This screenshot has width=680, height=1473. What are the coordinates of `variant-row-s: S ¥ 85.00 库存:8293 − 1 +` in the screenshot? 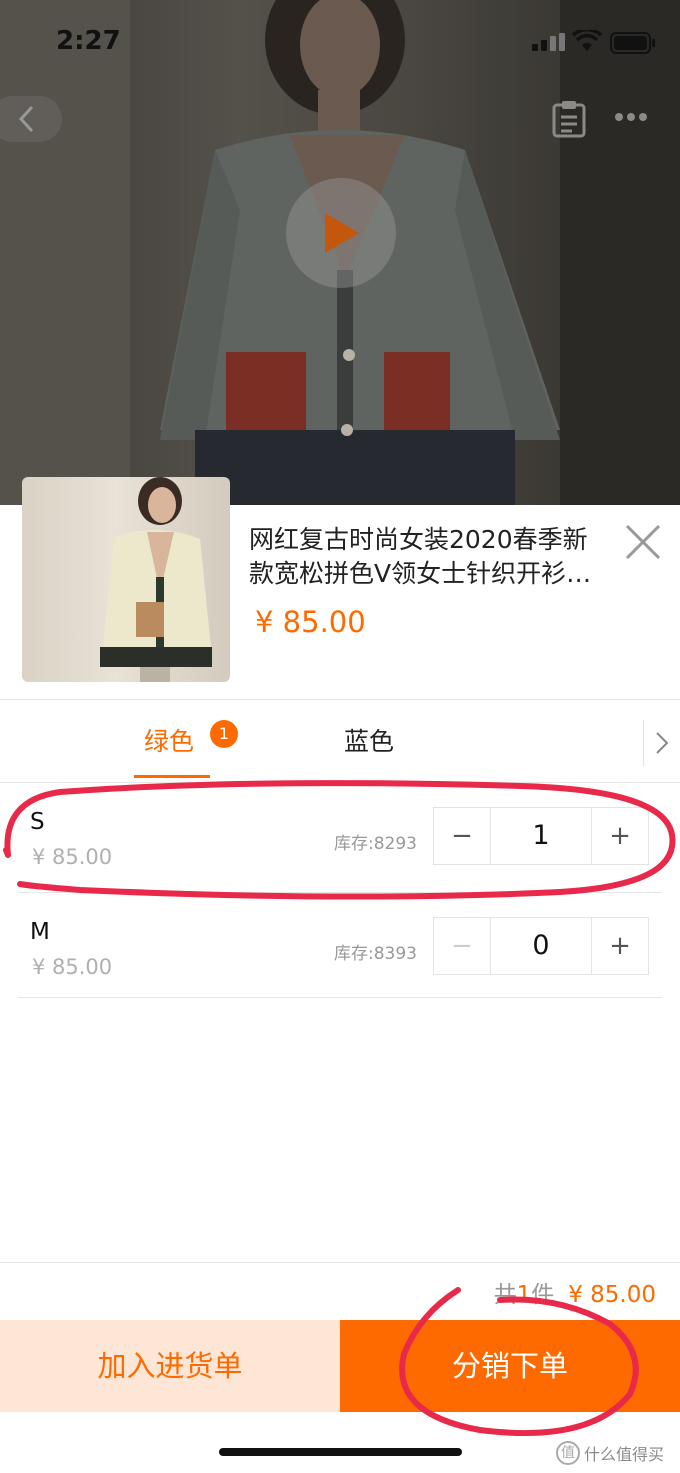 It's located at (340, 850).